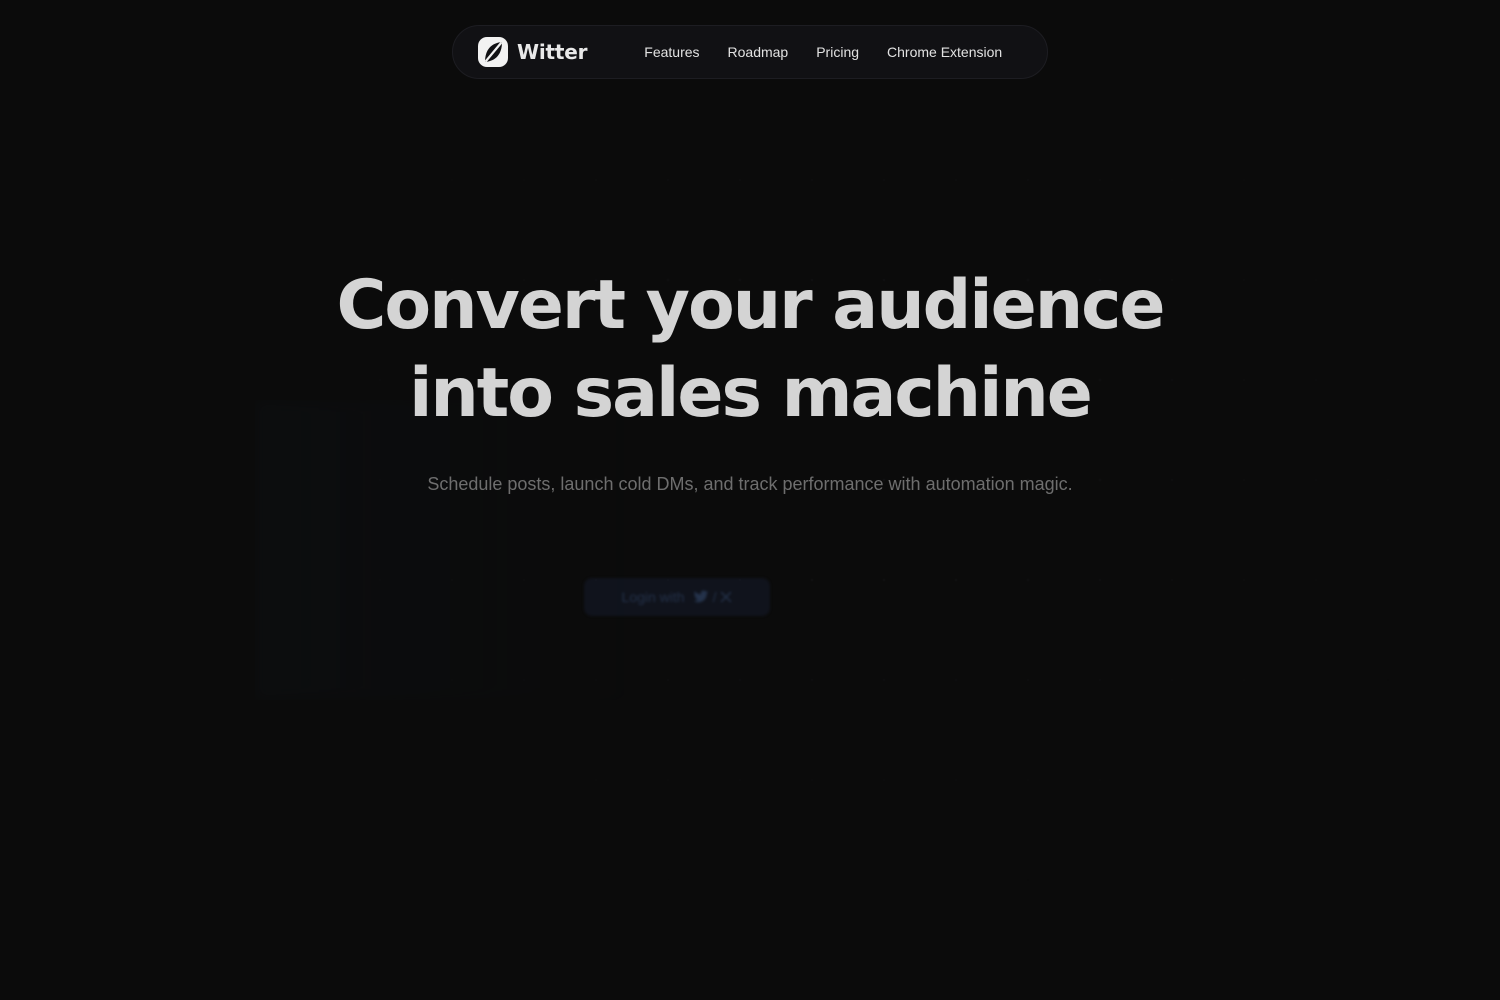  What do you see at coordinates (758, 52) in the screenshot?
I see `nav-link-roadmap: Roadmap` at bounding box center [758, 52].